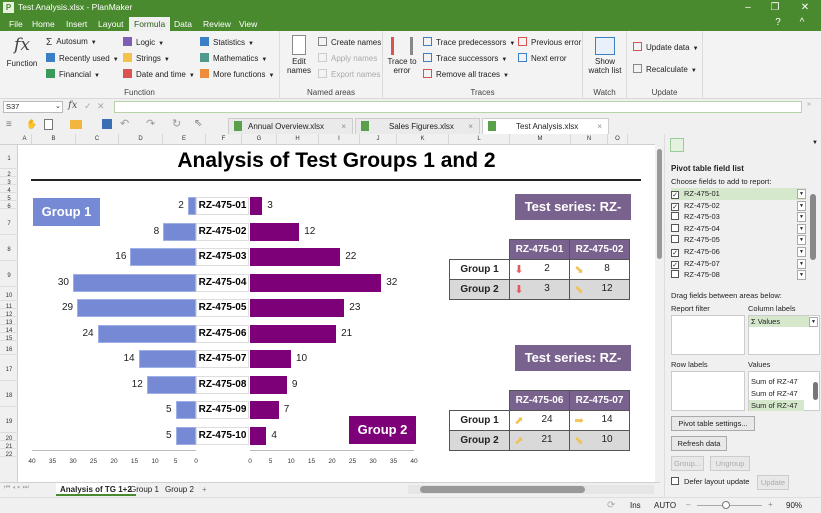 The height and width of the screenshot is (513, 821). Describe the element at coordinates (9, 181) in the screenshot. I see `row-header: 3` at that location.